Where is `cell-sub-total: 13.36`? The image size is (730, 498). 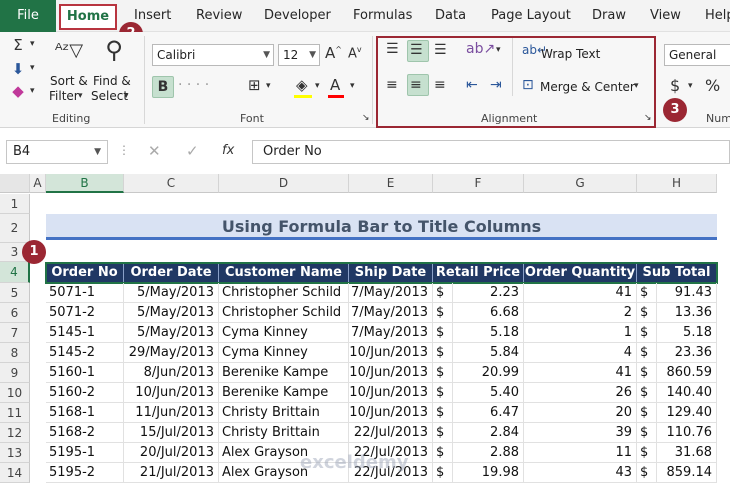 cell-sub-total: 13.36 is located at coordinates (687, 313).